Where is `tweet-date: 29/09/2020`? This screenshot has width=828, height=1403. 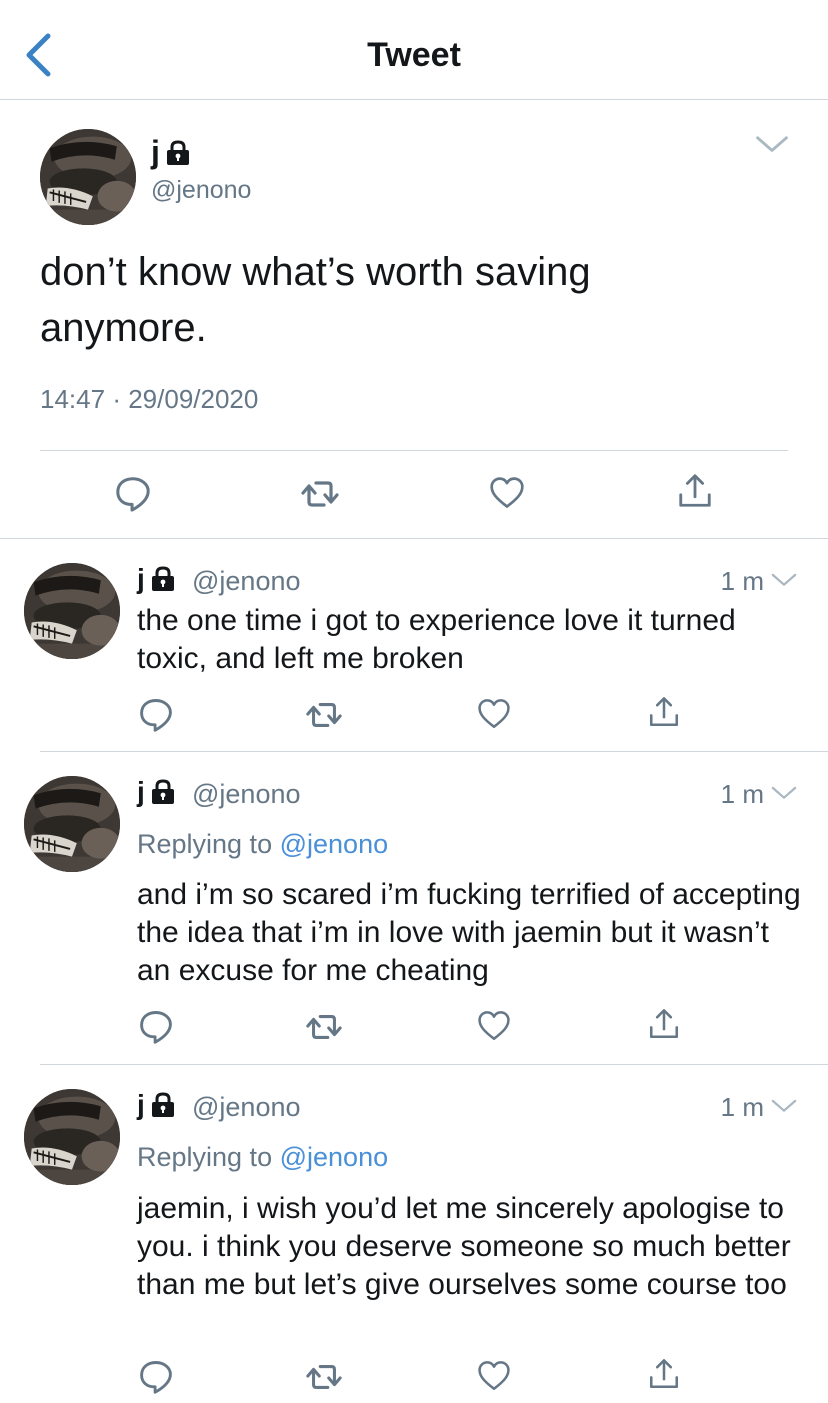 tweet-date: 29/09/2020 is located at coordinates (193, 399).